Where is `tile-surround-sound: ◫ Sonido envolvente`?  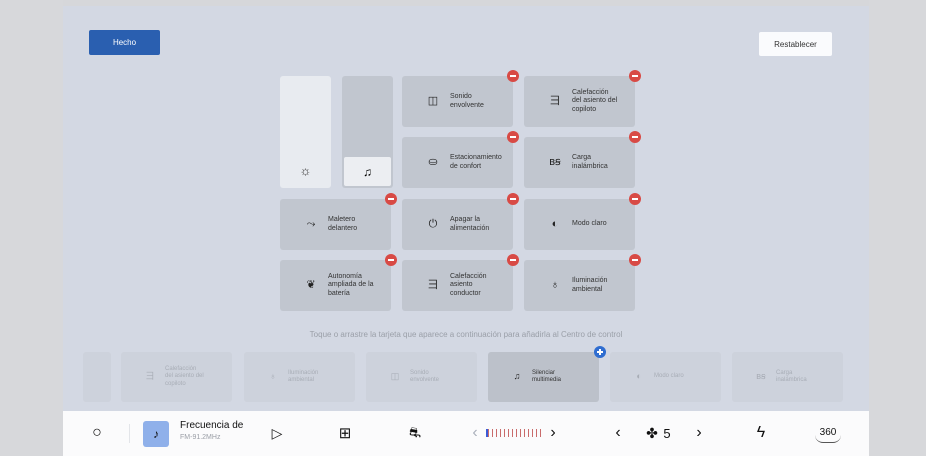
tile-surround-sound: ◫ Sonido envolvente is located at coordinates (457, 101).